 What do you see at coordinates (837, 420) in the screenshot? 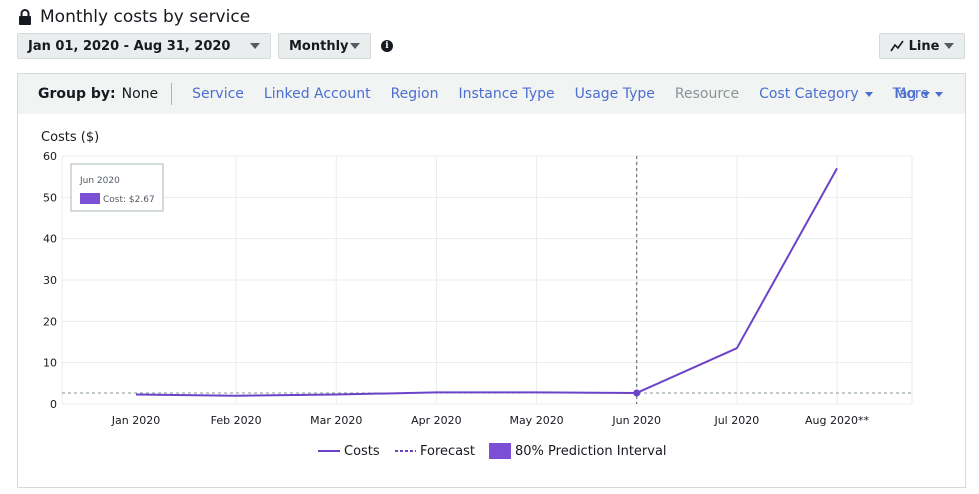
I see `x-tick-label: Aug 2020**` at bounding box center [837, 420].